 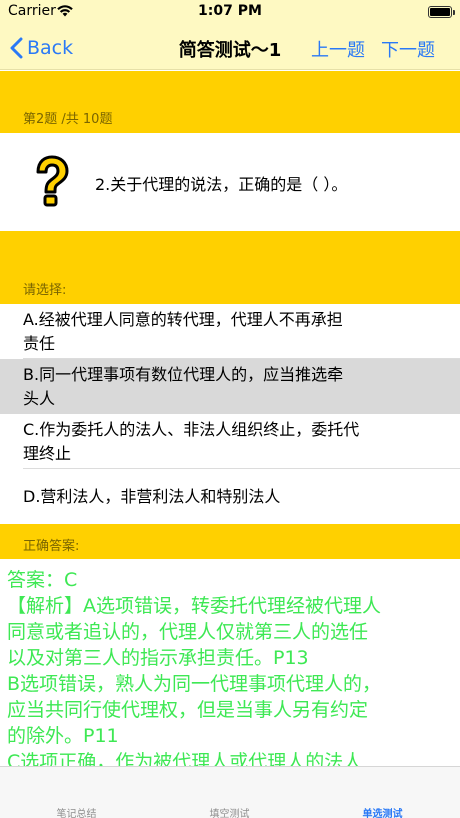 What do you see at coordinates (188, 632) in the screenshot?
I see `answer-line: 同意或者追认的，代理人仅就第三人的选任` at bounding box center [188, 632].